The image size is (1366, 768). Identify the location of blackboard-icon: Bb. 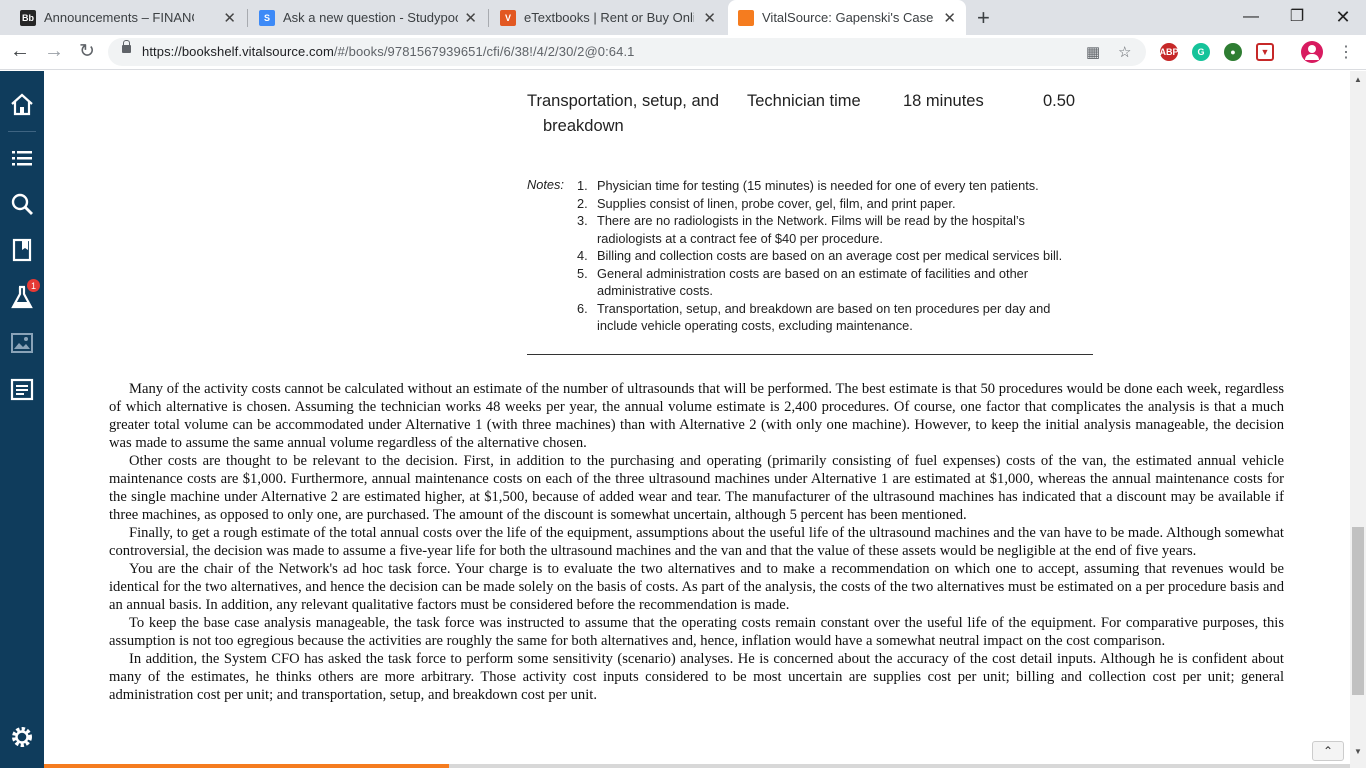
(28, 17).